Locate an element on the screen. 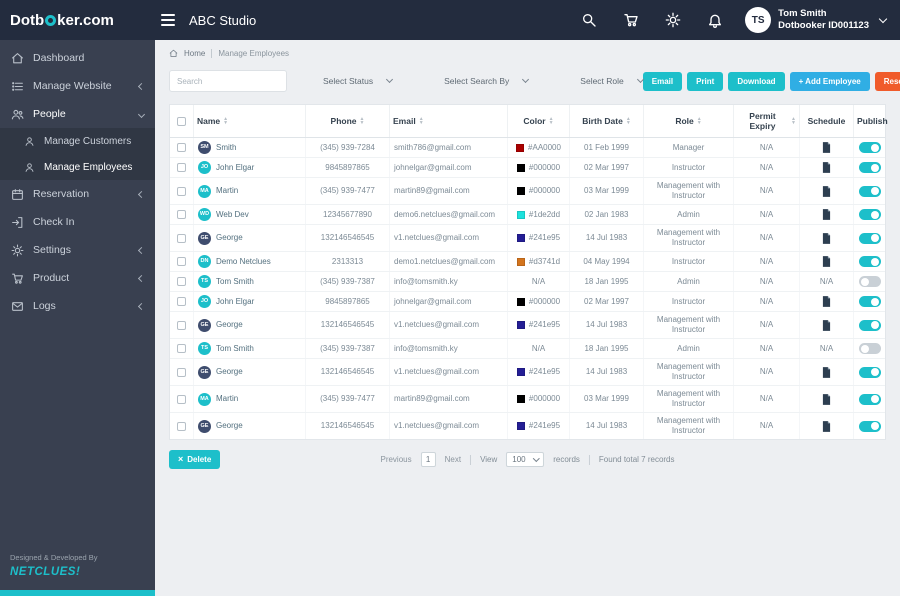 The image size is (900, 596). column-header-email: Email ▲ ▼ is located at coordinates (449, 121).